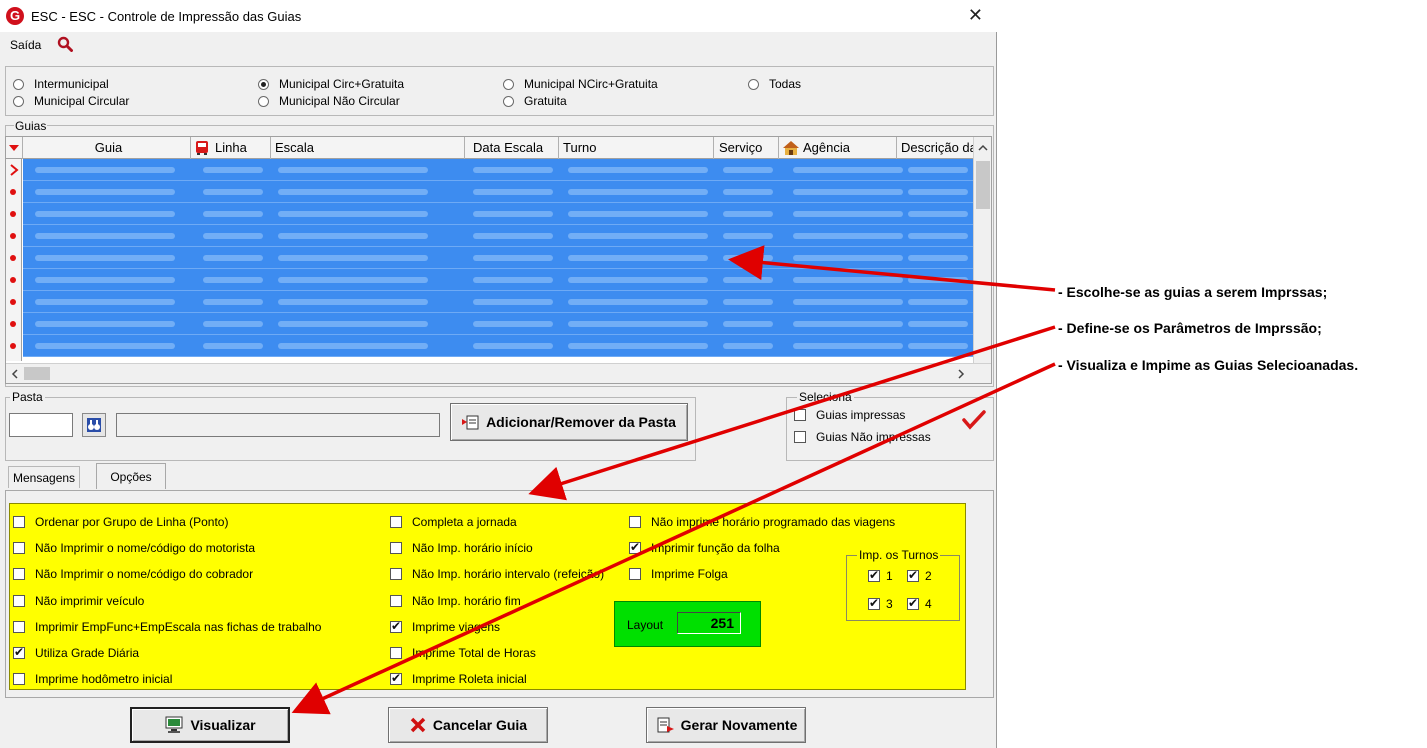  I want to click on radio-municipal-circular: Municipal Circular, so click(71, 101).